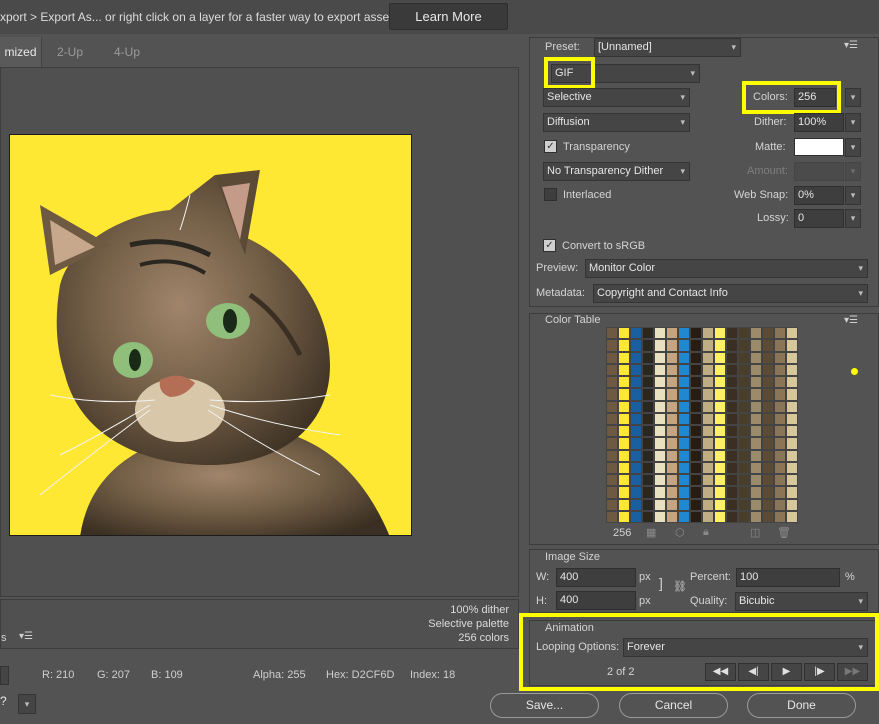  Describe the element at coordinates (702, 425) in the screenshot. I see `color-table-grid` at that location.